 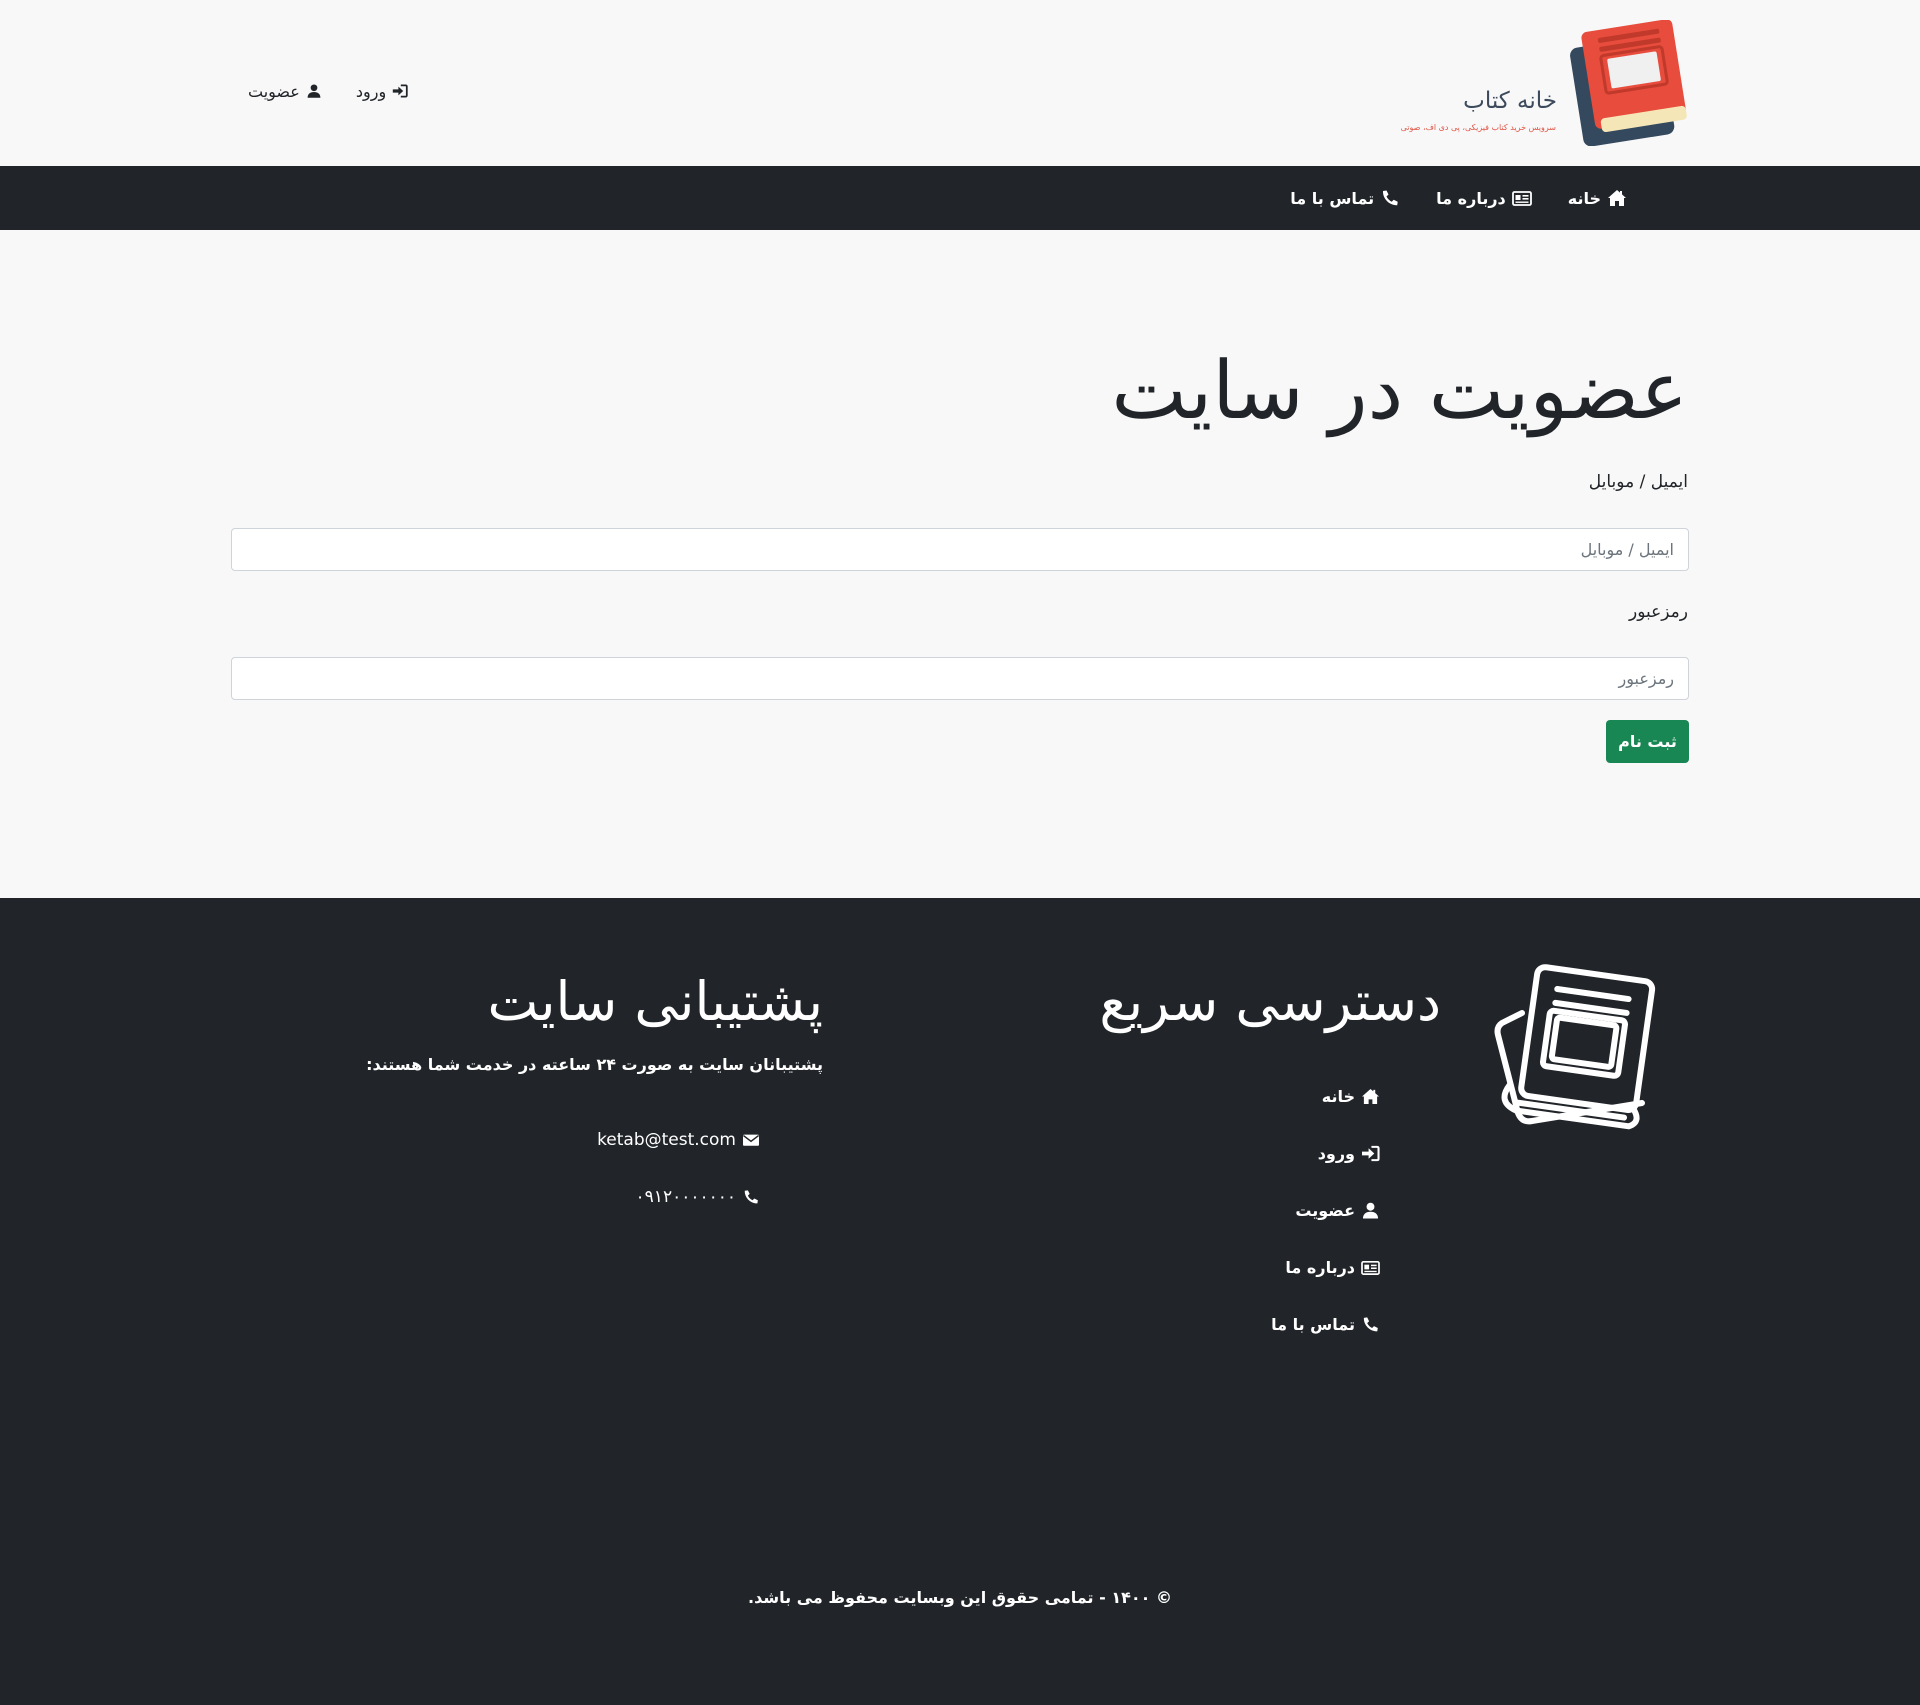 I want to click on nav-item-contact: تماس با ما, so click(x=1345, y=198).